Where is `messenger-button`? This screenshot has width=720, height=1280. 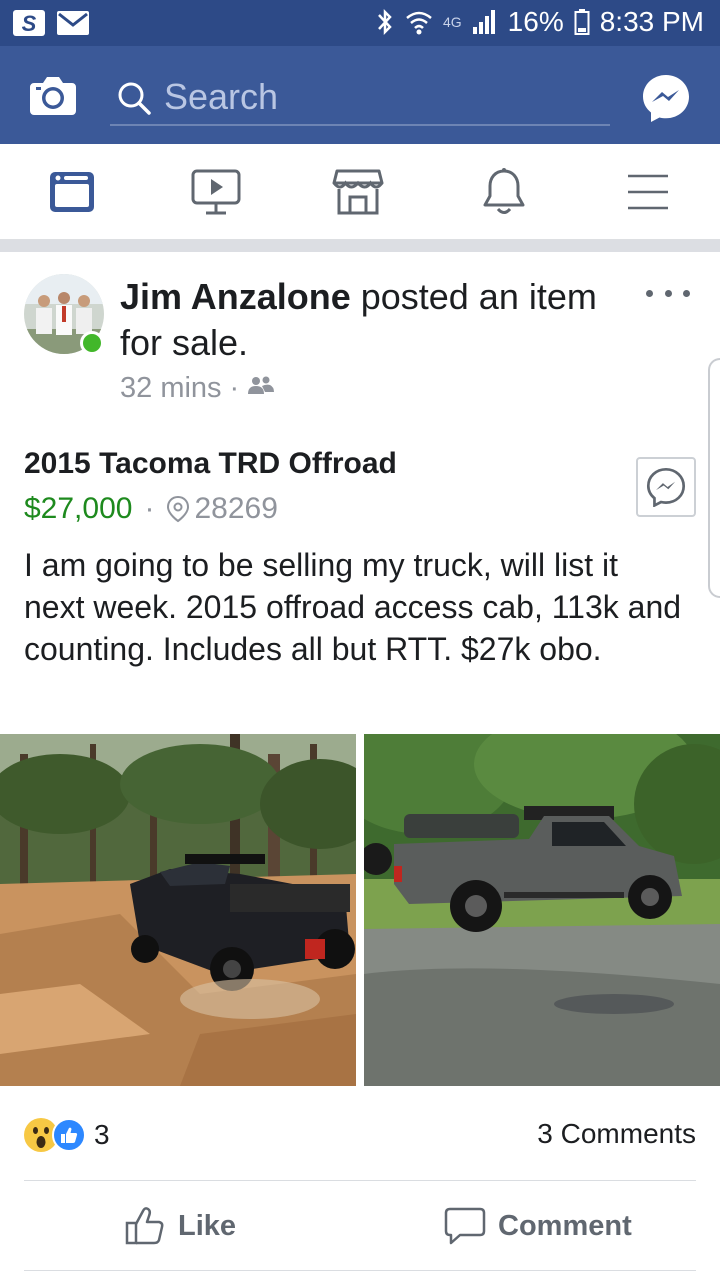 messenger-button is located at coordinates (666, 98).